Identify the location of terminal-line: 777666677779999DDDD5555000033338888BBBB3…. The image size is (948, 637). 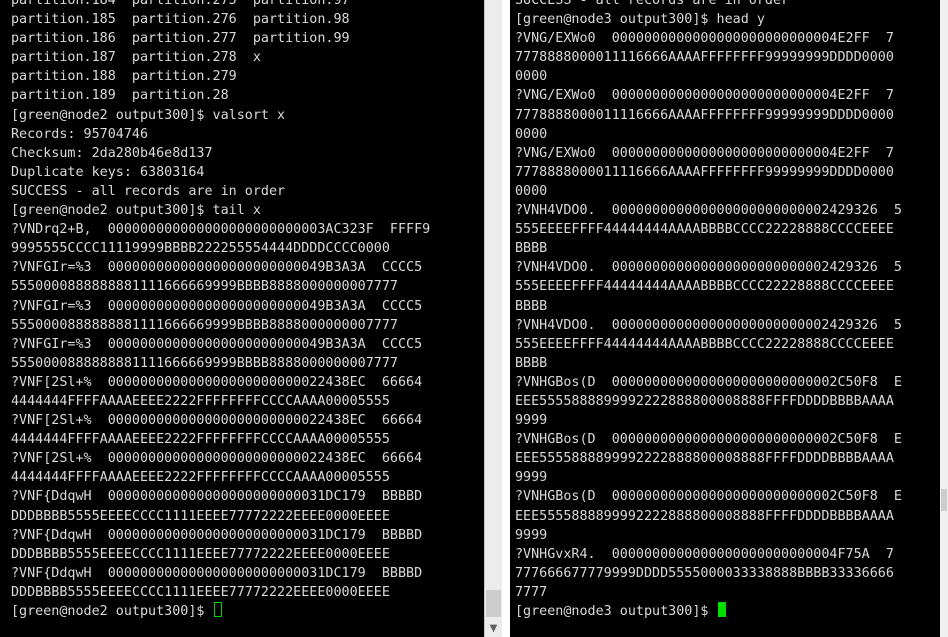
(704, 573).